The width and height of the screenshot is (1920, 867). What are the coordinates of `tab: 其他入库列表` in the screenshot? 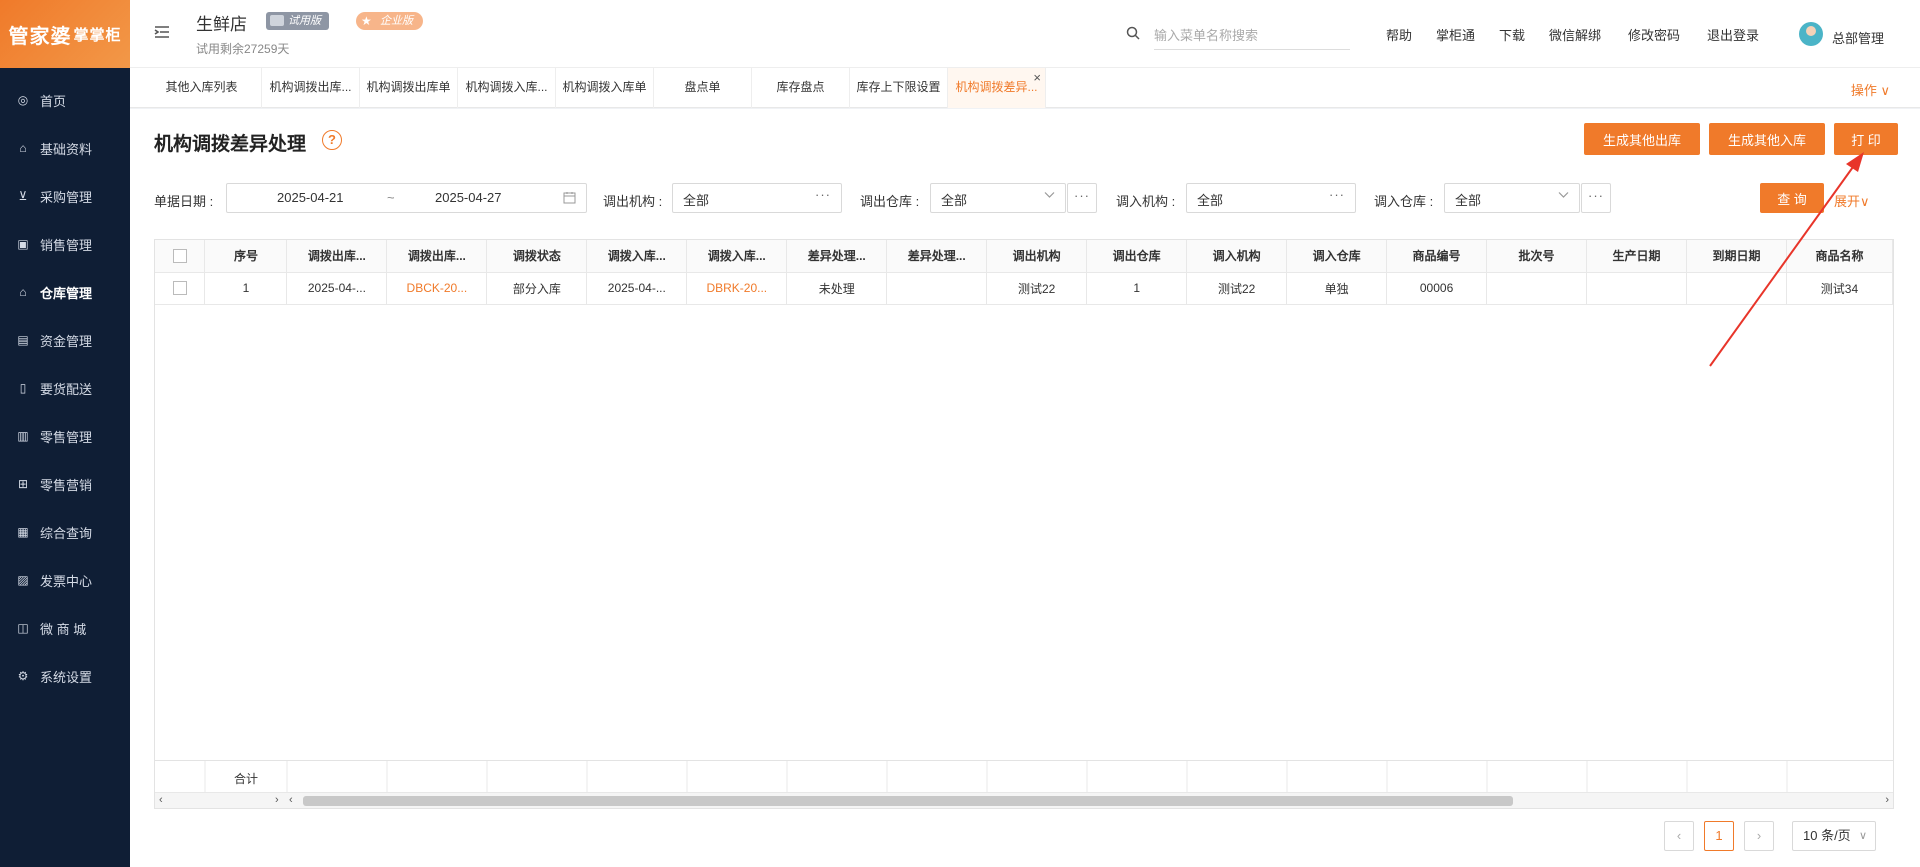 It's located at (202, 88).